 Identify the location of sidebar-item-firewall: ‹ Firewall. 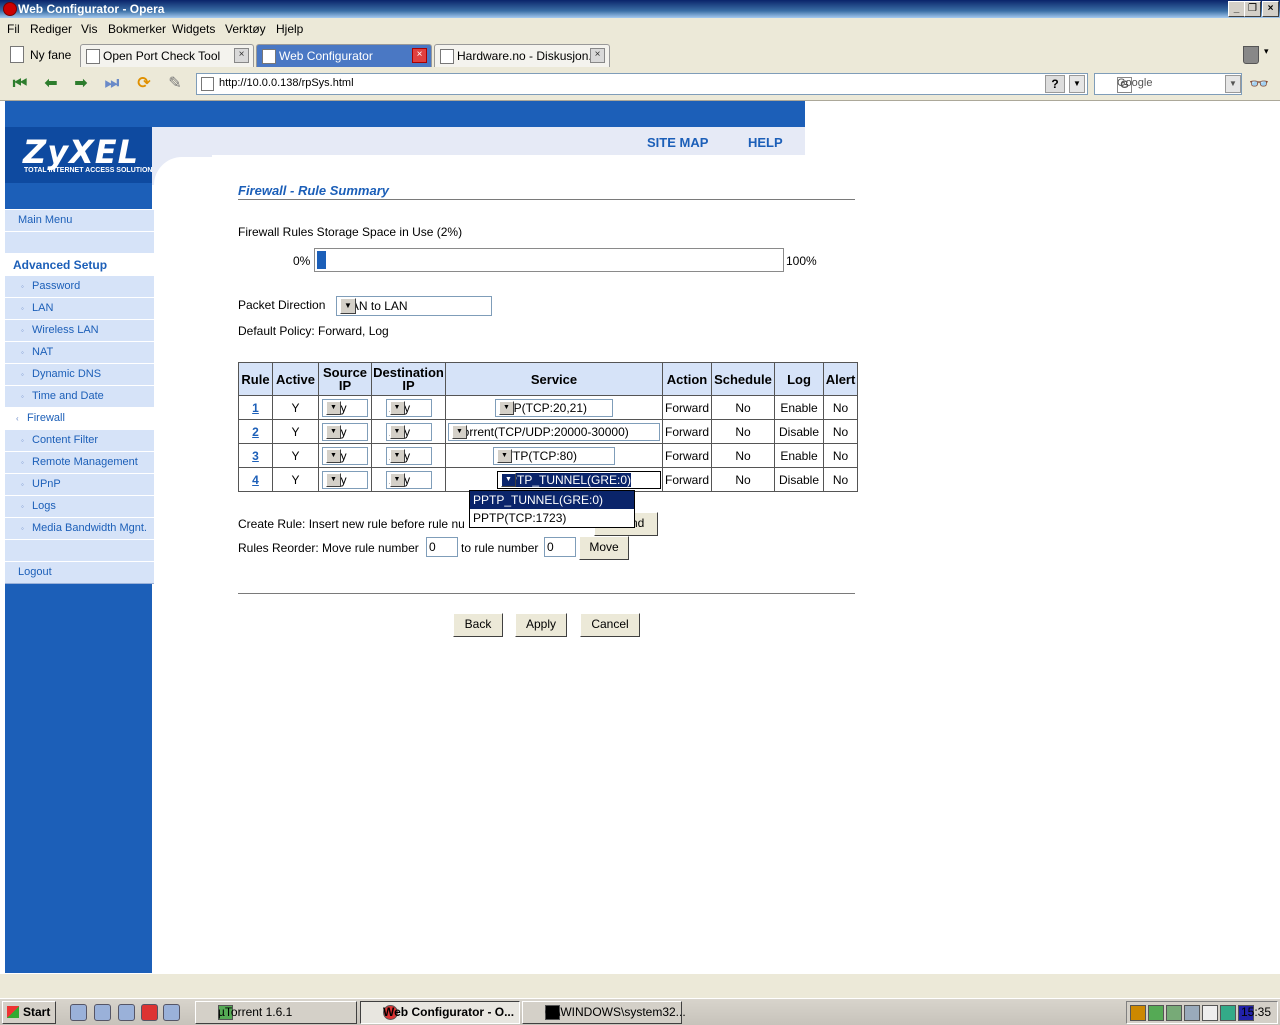
(79, 418).